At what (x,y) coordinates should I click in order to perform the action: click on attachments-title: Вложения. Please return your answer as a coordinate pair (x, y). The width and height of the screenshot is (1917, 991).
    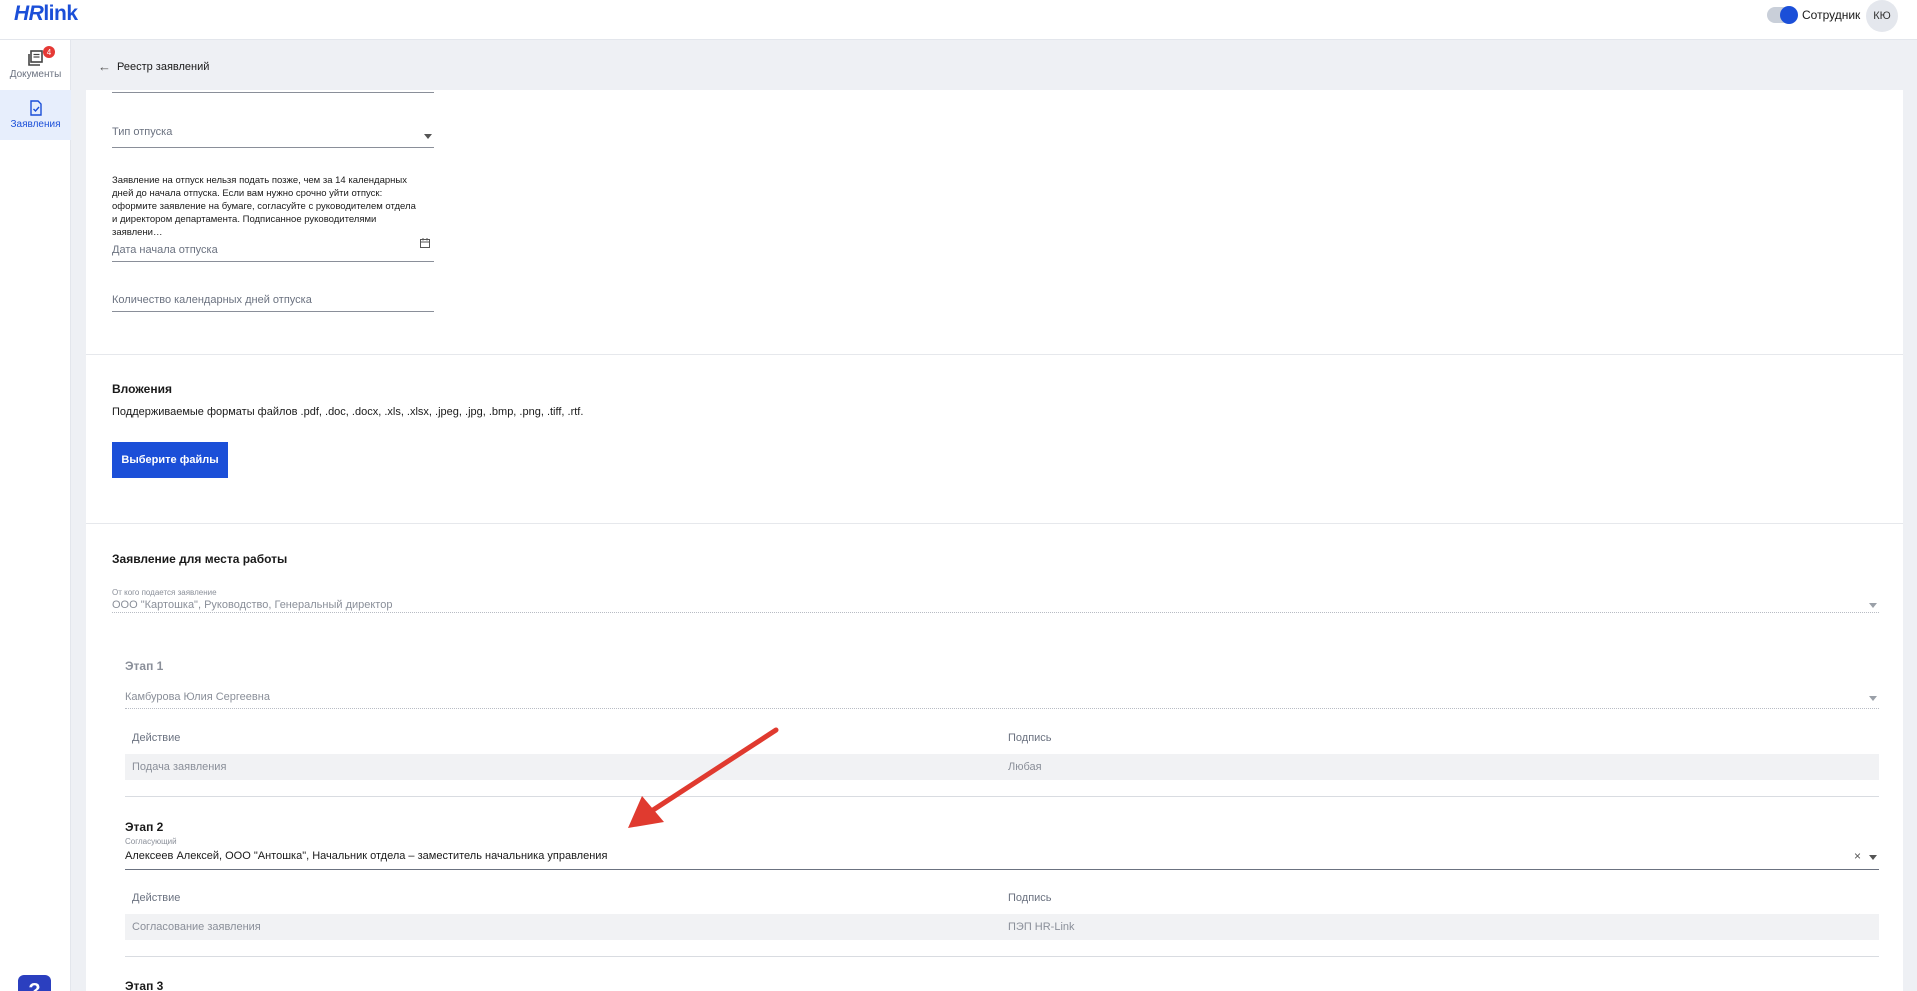
    Looking at the image, I should click on (142, 389).